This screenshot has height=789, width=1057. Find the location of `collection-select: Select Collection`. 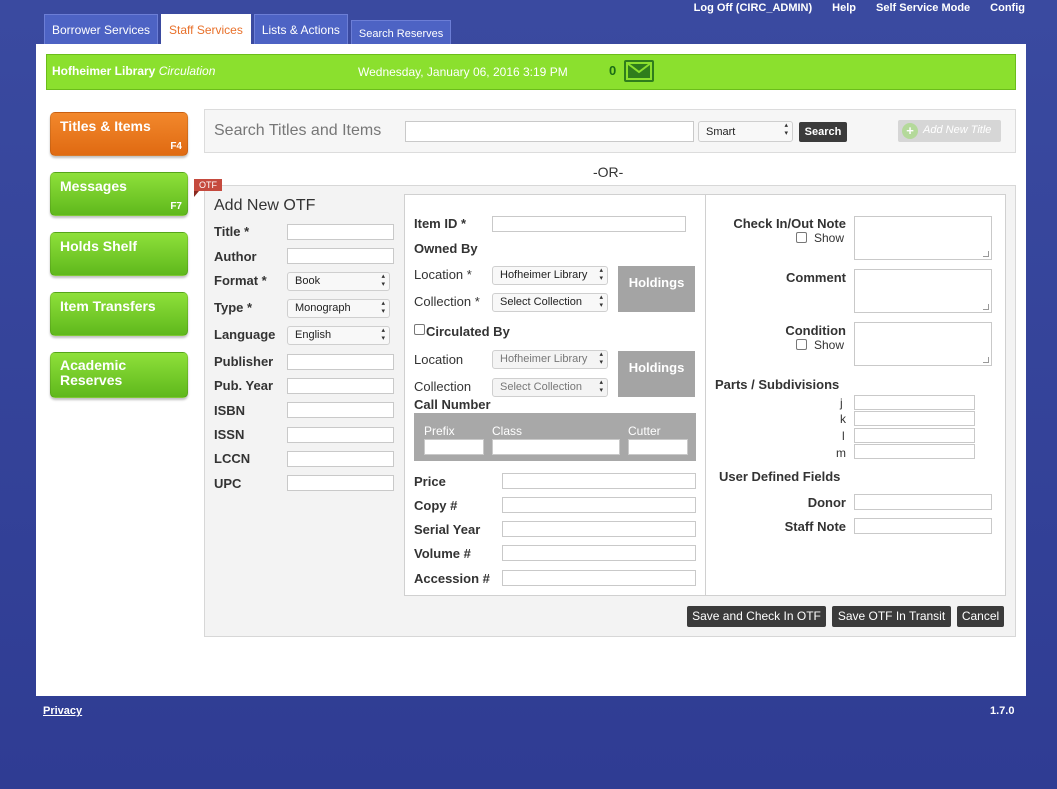

collection-select: Select Collection is located at coordinates (550, 302).